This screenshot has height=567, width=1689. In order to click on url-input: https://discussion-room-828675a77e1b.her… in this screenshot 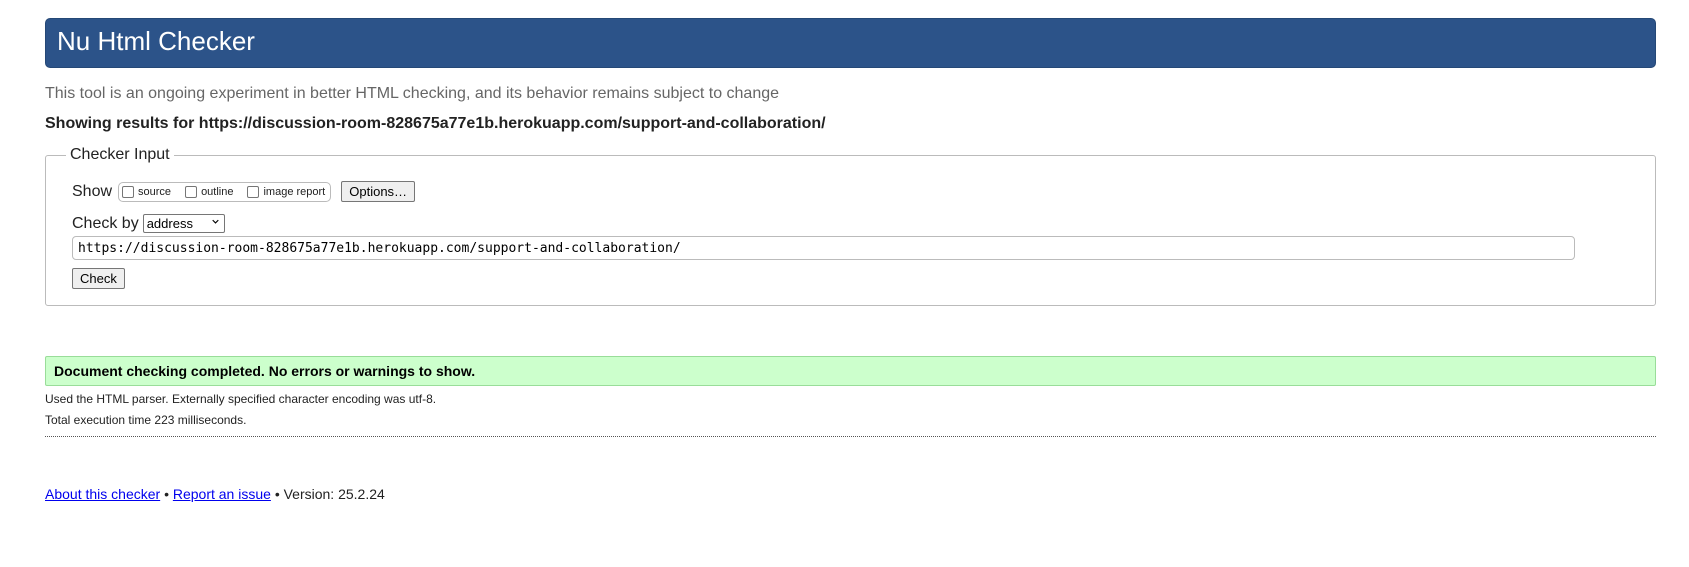, I will do `click(823, 248)`.